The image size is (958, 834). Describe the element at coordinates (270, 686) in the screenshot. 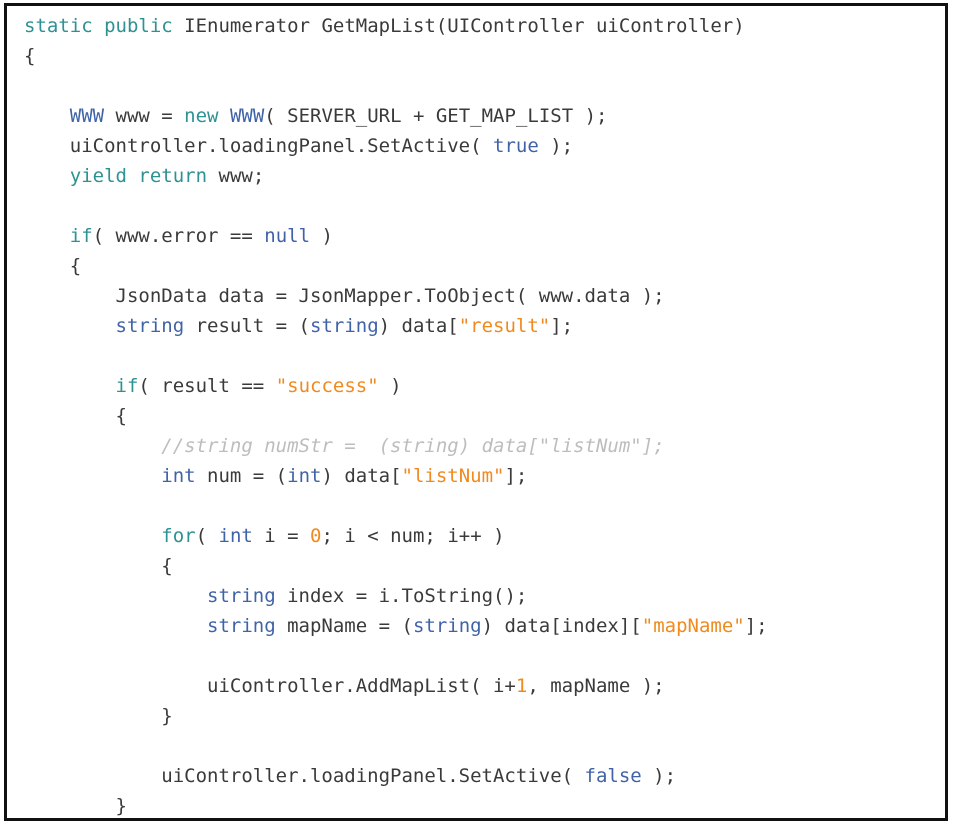

I see `code-token-id: uiController.AddMapList( i+` at that location.